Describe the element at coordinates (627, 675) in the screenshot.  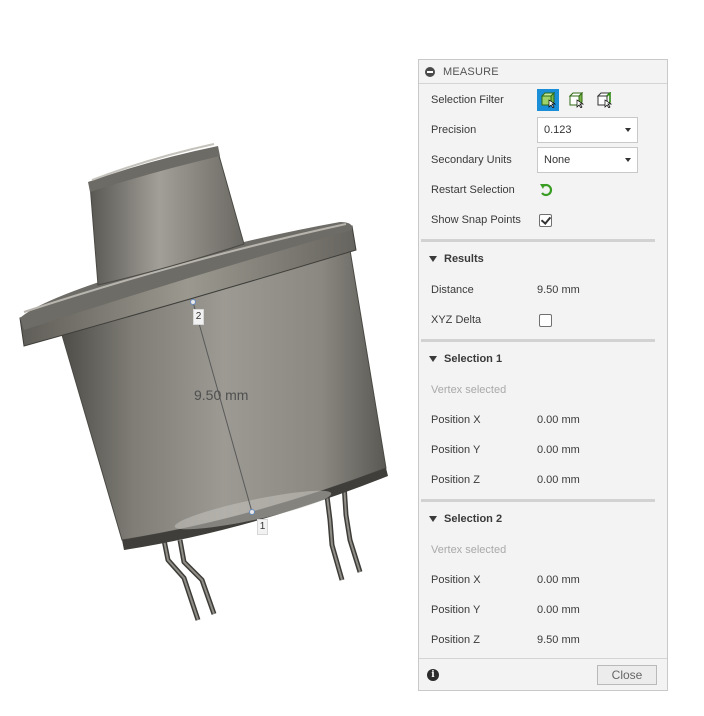
I see `close-button: Close` at that location.